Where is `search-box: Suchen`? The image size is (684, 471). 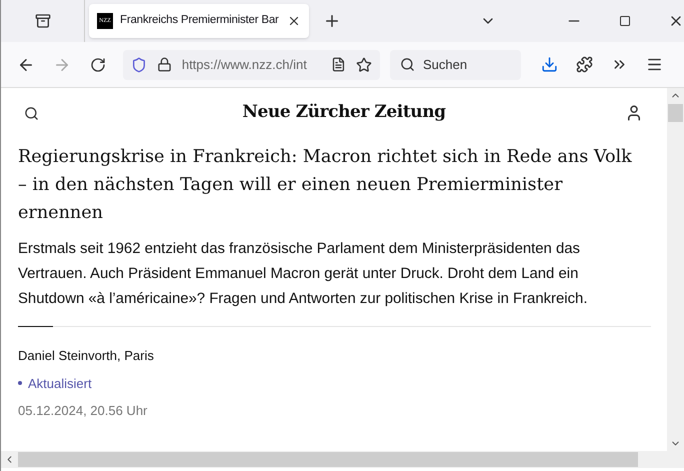
search-box: Suchen is located at coordinates (455, 65).